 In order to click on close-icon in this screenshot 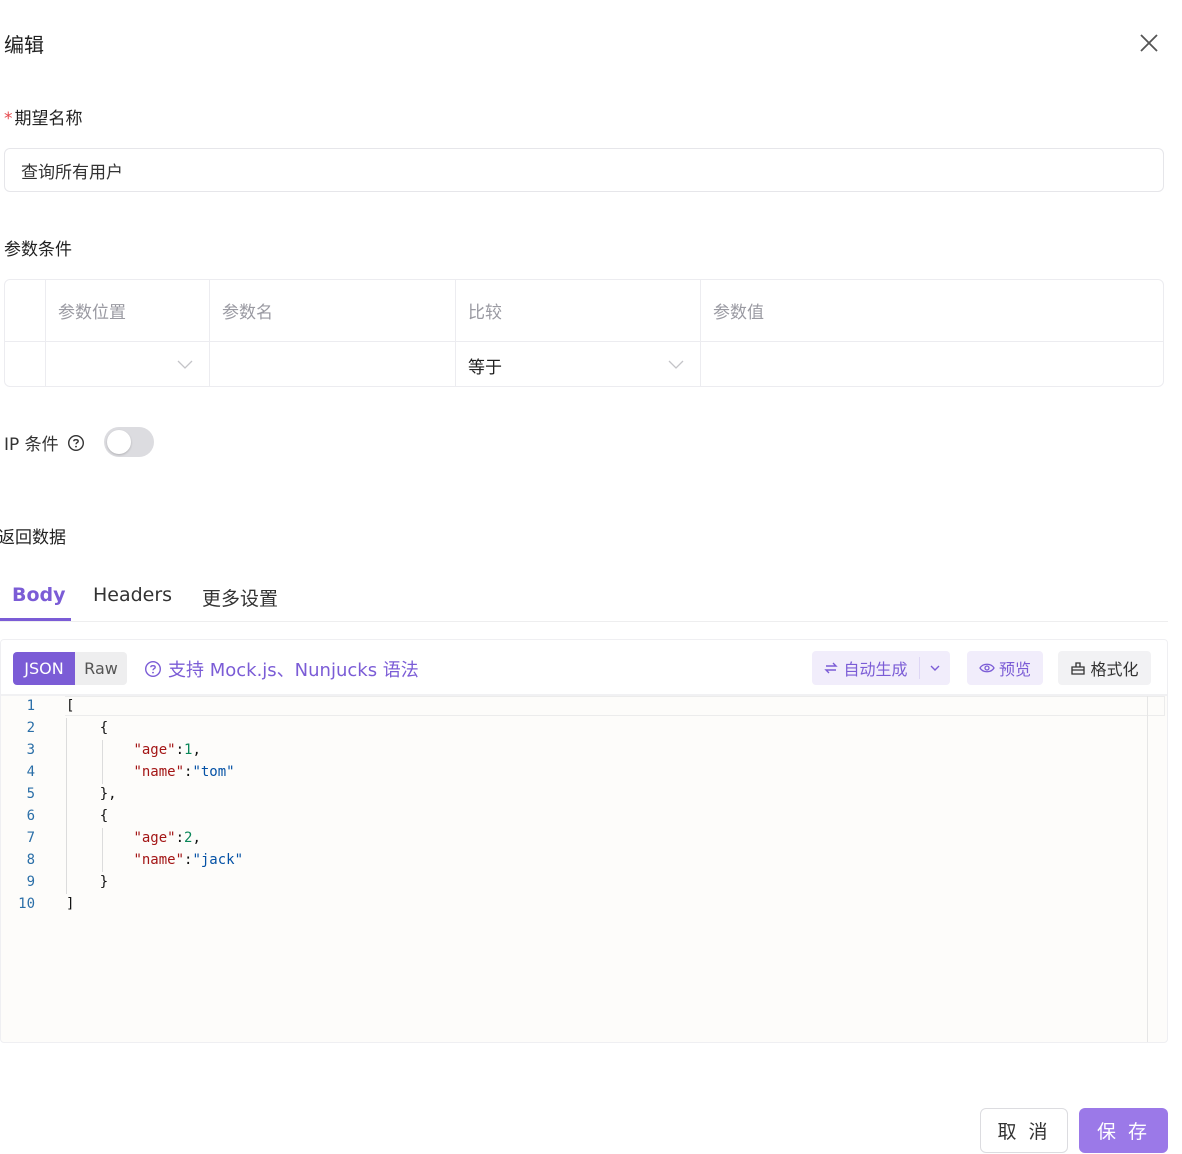, I will do `click(1149, 43)`.